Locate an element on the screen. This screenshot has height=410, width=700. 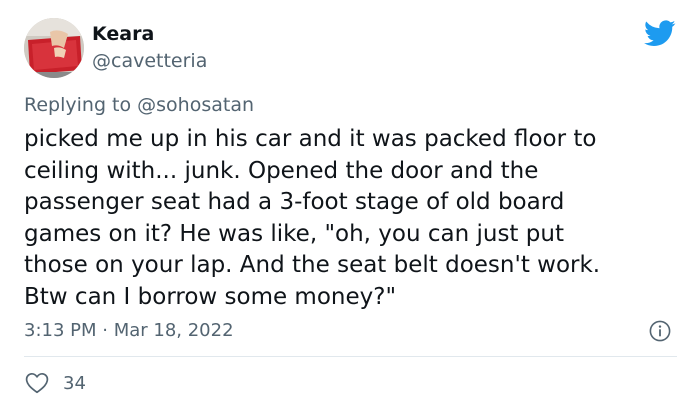
replying-to: Replying to @sohosatan is located at coordinates (139, 105).